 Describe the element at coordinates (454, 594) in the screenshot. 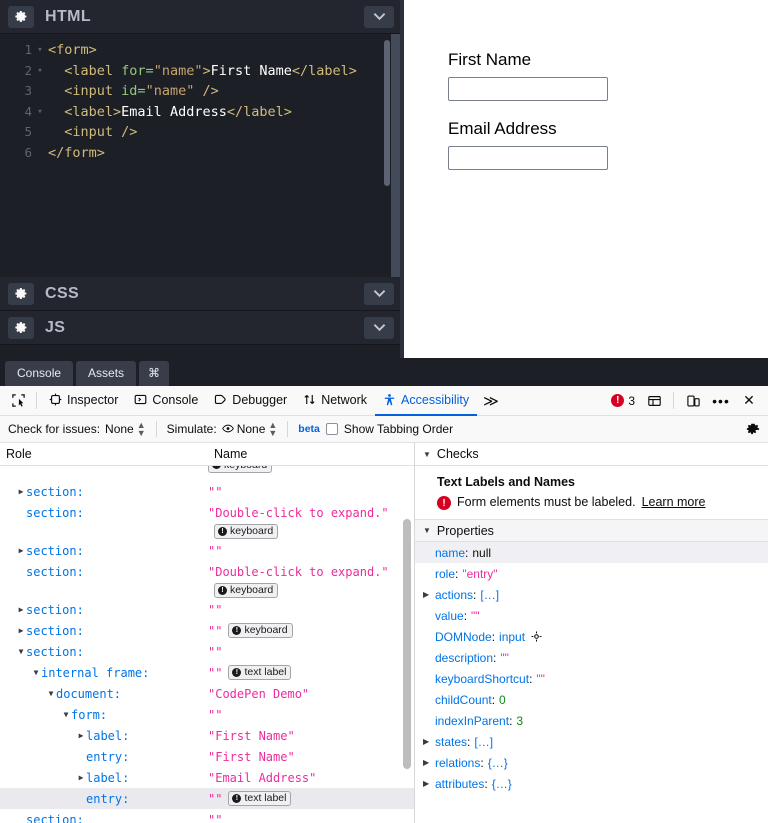

I see `property-key: actions` at that location.